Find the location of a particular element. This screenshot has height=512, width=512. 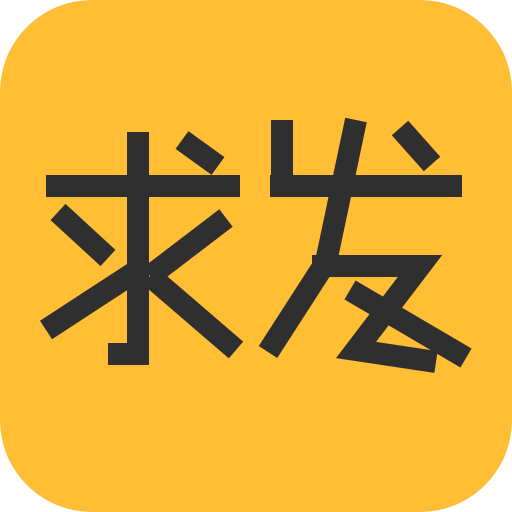

fa-top-dot is located at coordinates (416, 146).